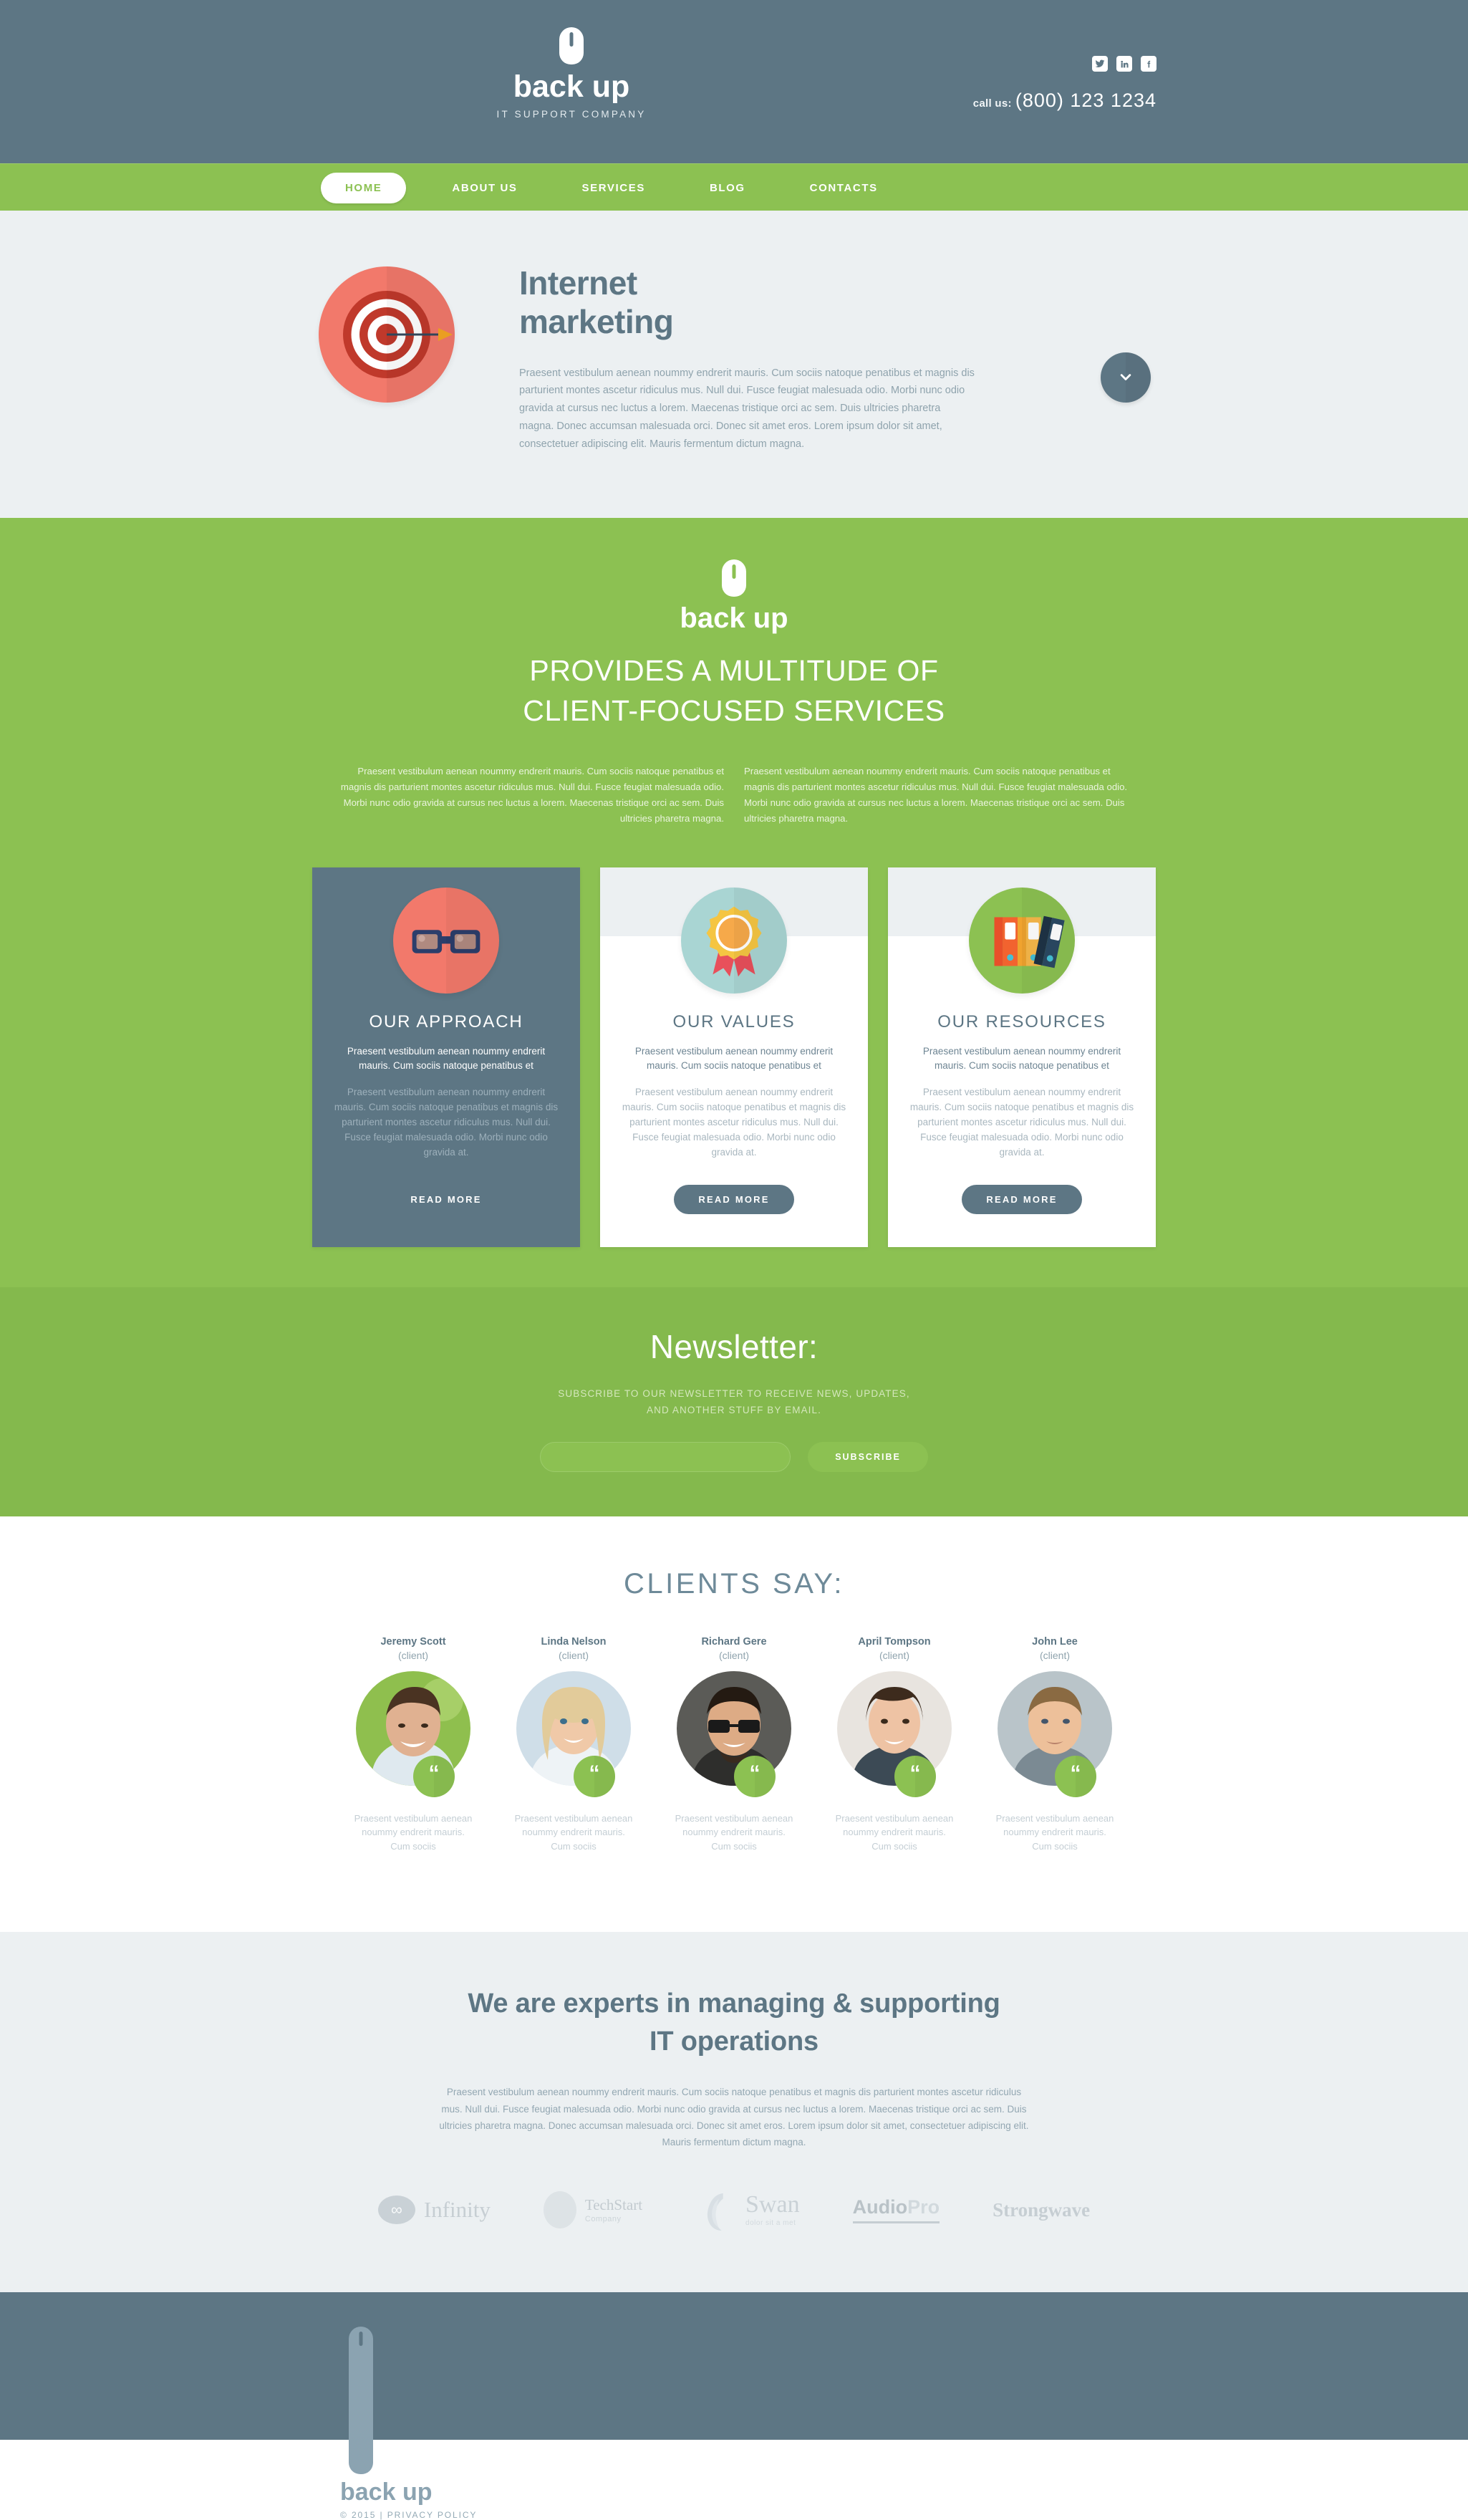  I want to click on logo-infinity: ∞ Infinity, so click(434, 2210).